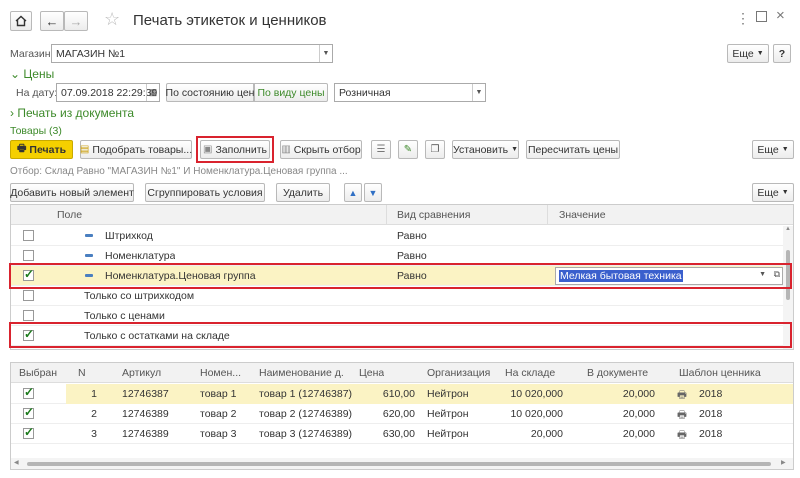 The height and width of the screenshot is (478, 800). I want to click on filter-more-label: Еще, so click(768, 192).